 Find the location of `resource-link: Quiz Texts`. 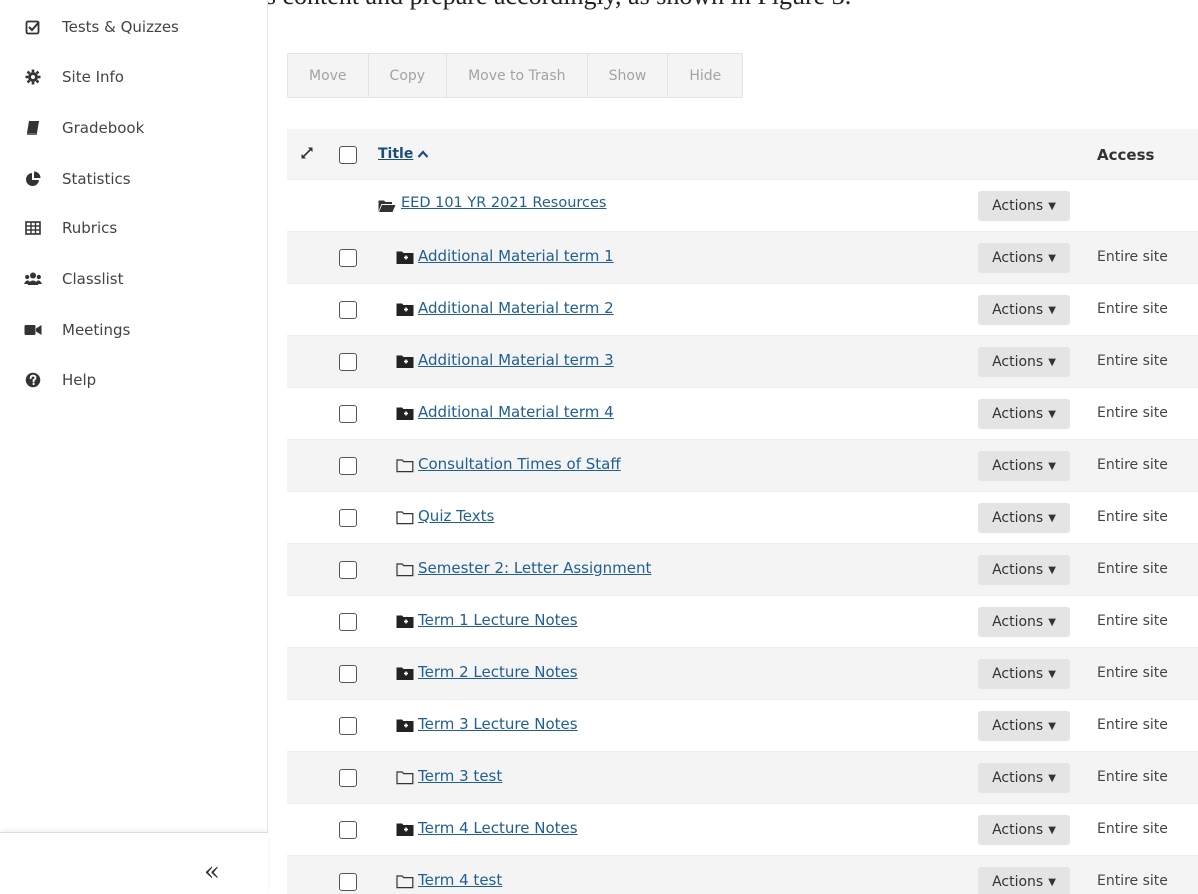

resource-link: Quiz Texts is located at coordinates (456, 516).